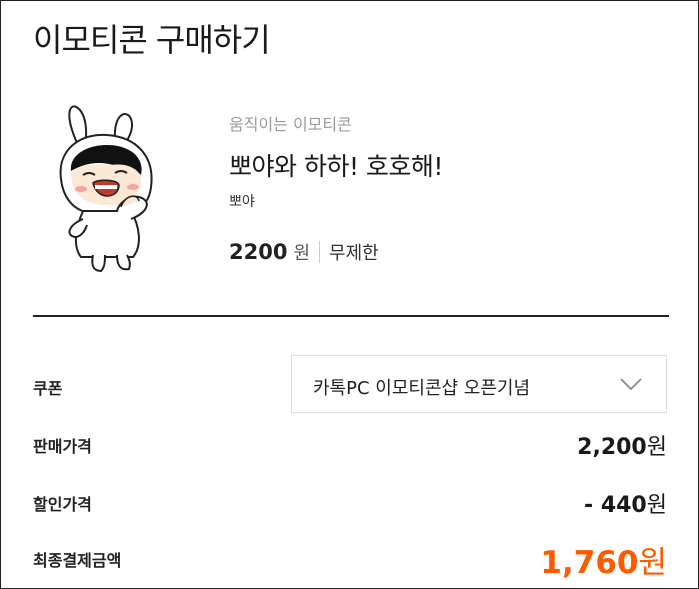 The height and width of the screenshot is (589, 699). I want to click on product-category: 움직이는 이모티콘, so click(290, 124).